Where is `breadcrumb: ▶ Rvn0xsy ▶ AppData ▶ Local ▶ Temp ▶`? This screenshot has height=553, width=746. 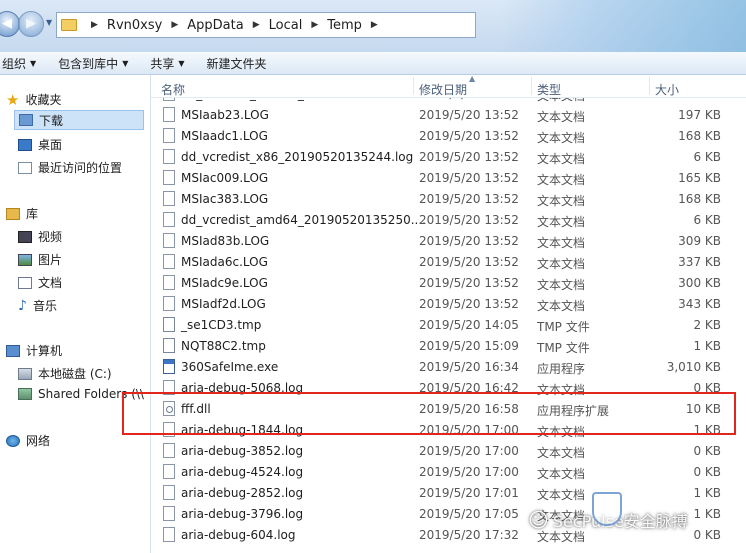
breadcrumb: ▶ Rvn0xsy ▶ AppData ▶ Local ▶ Temp ▶ is located at coordinates (266, 25).